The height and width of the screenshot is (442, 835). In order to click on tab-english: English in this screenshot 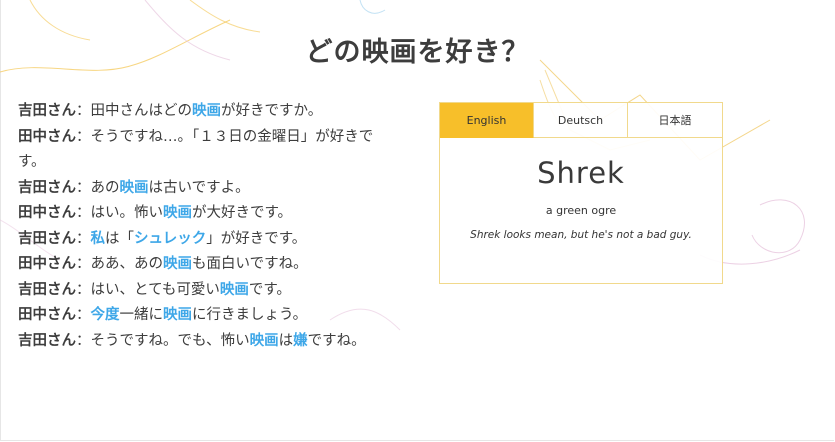, I will do `click(487, 120)`.